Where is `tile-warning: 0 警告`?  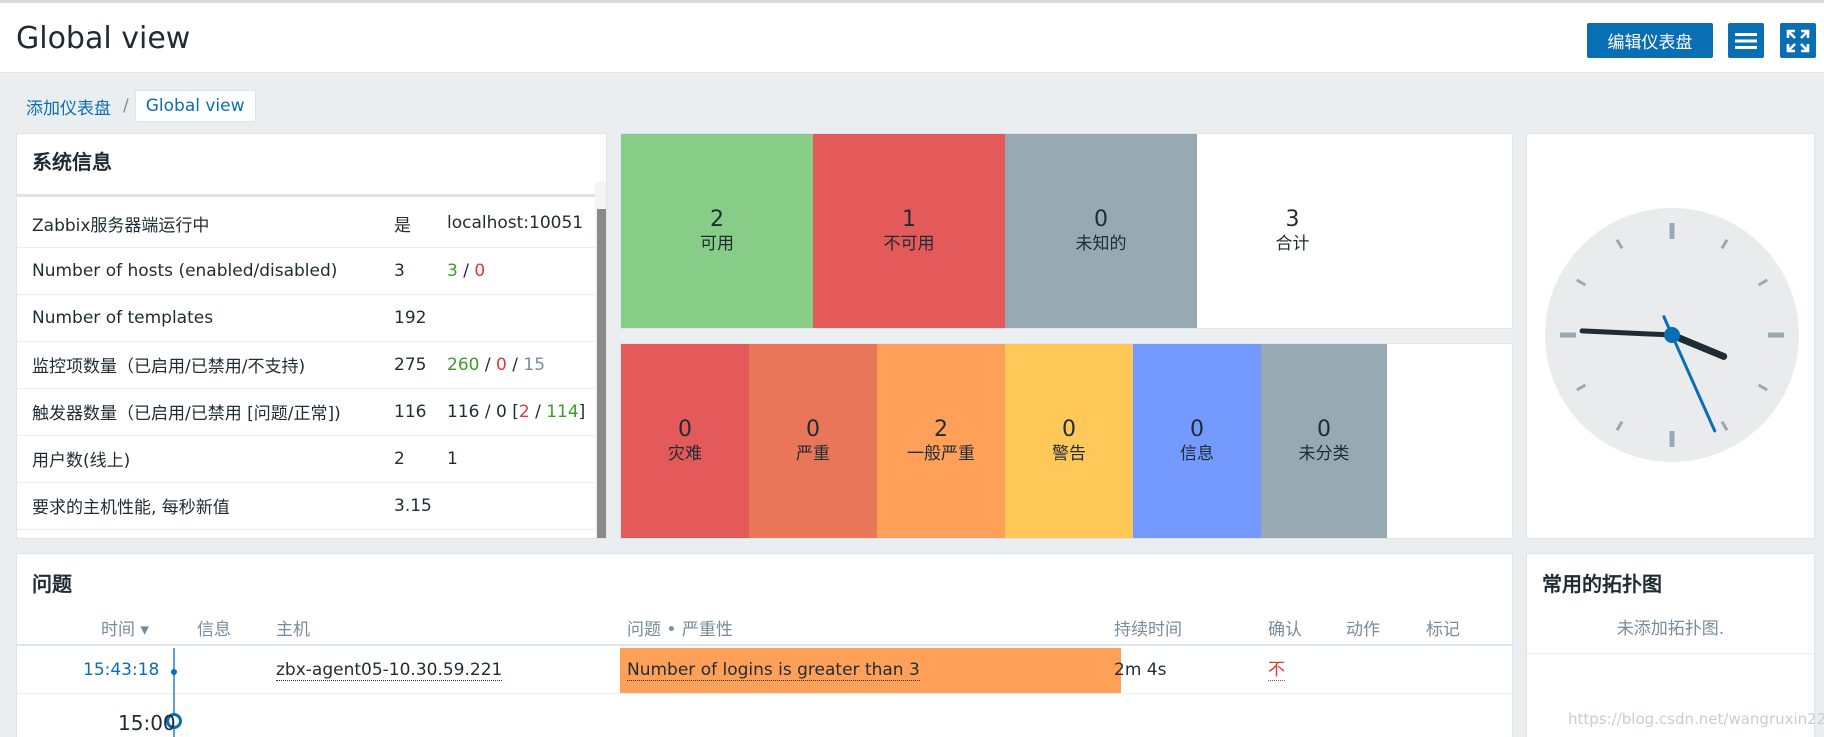
tile-warning: 0 警告 is located at coordinates (1069, 441).